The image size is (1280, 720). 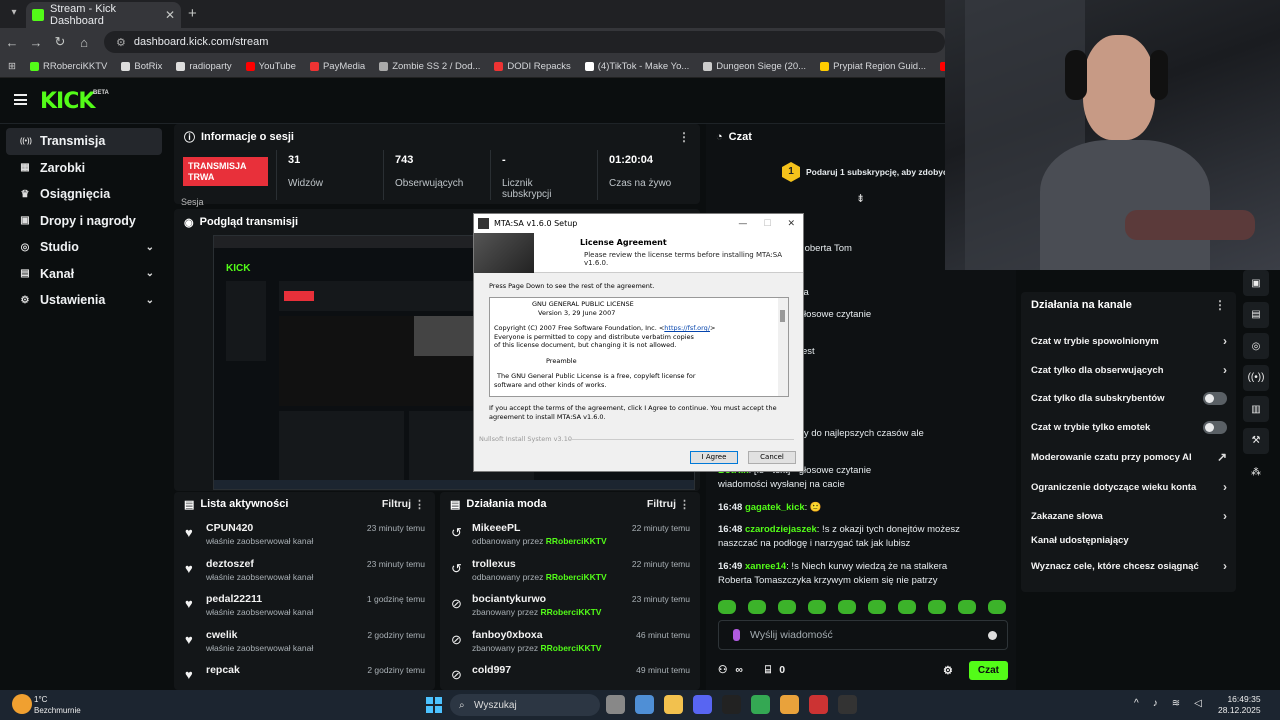 What do you see at coordinates (1129, 516) in the screenshot?
I see `channel-option-zakazane-słowa: Zakazane słowa ›` at bounding box center [1129, 516].